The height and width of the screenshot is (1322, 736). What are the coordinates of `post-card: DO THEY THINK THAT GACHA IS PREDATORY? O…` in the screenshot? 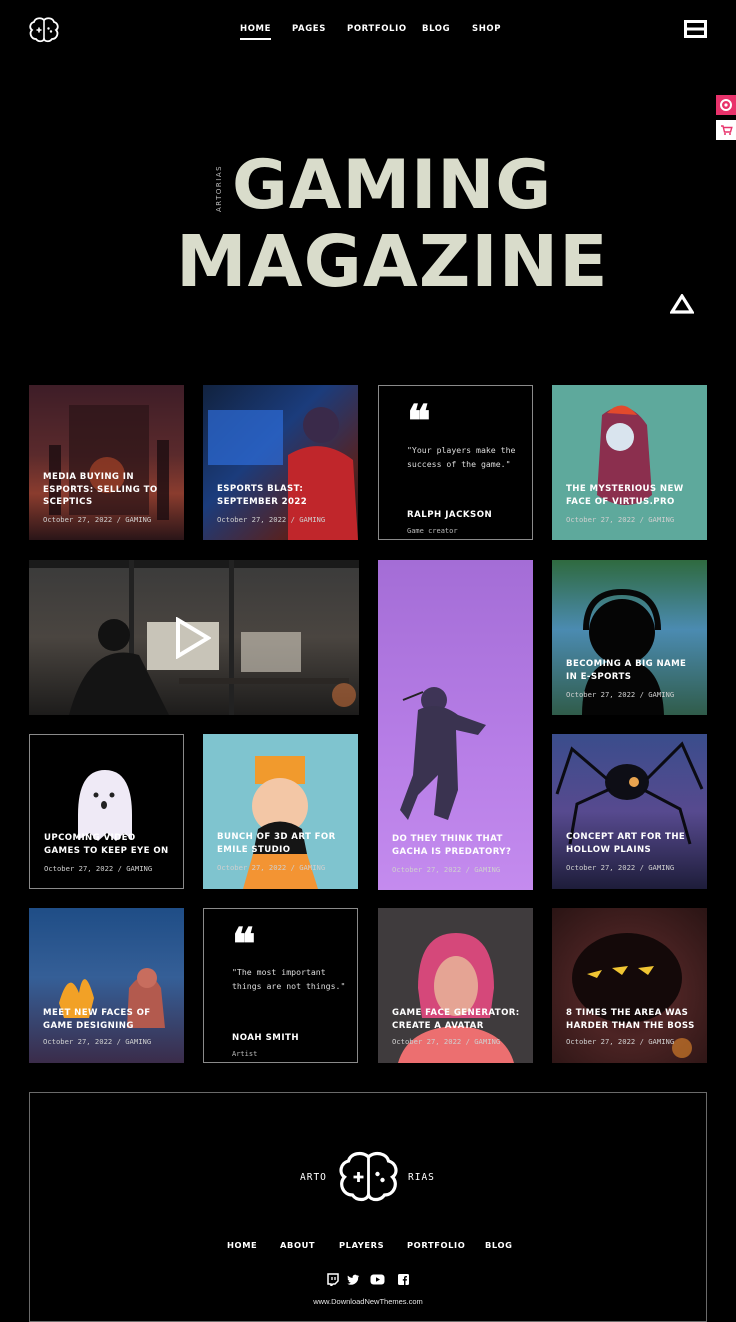 It's located at (455, 725).